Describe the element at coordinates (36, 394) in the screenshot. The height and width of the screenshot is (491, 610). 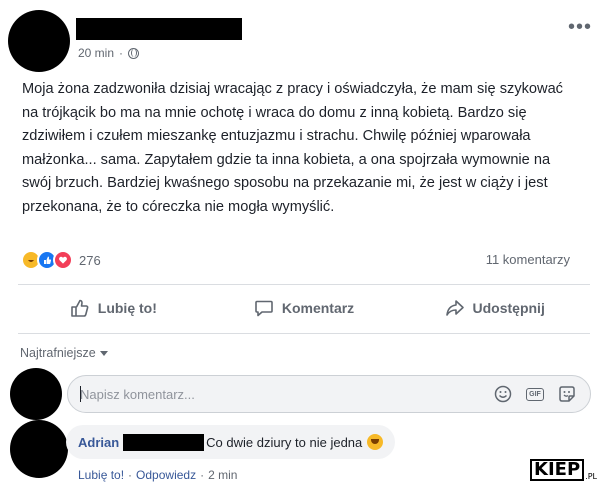
I see `current-user-avatar` at that location.